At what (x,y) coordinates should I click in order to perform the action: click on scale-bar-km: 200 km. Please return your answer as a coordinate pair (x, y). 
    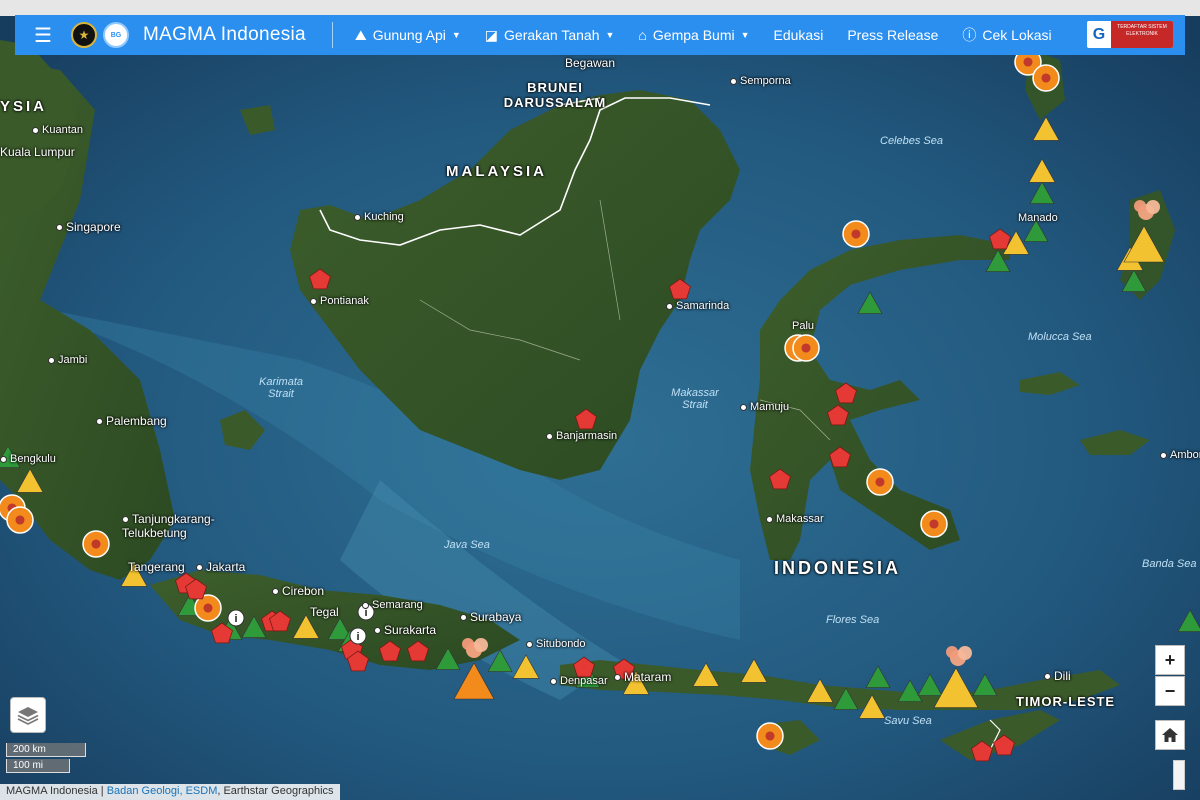
    Looking at the image, I should click on (46, 750).